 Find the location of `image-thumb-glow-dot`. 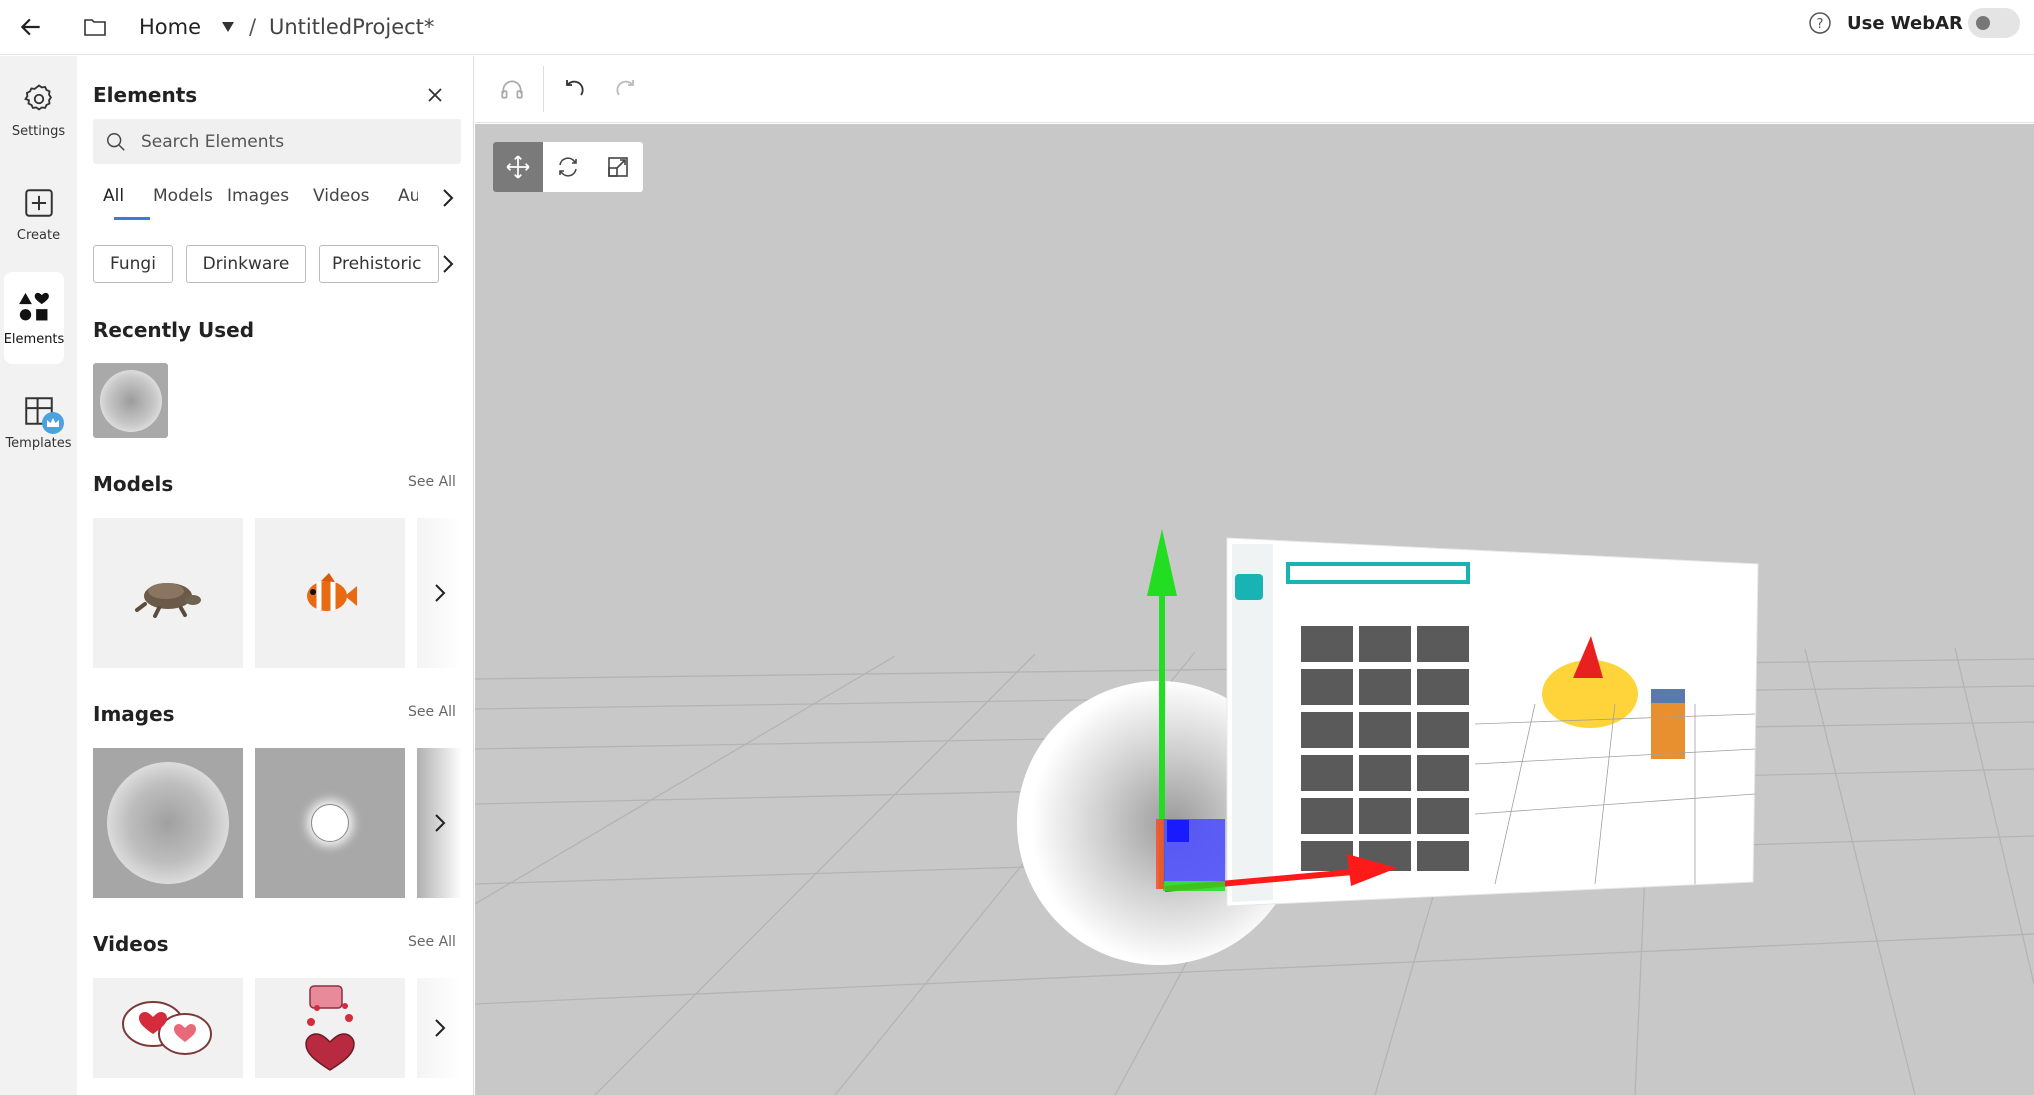

image-thumb-glow-dot is located at coordinates (330, 823).